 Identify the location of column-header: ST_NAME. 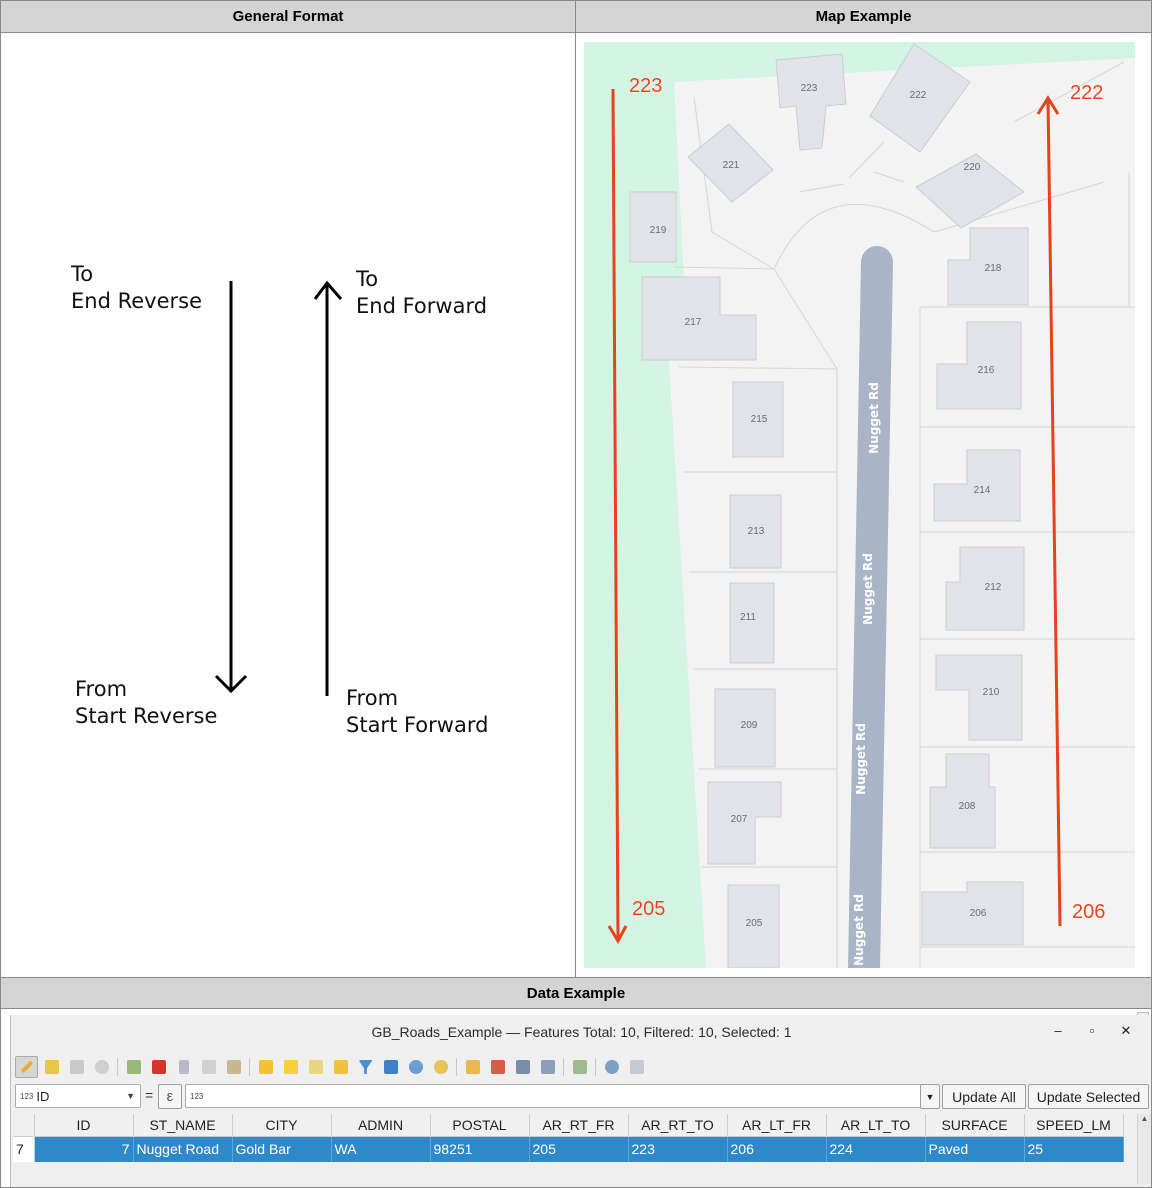
(183, 1125).